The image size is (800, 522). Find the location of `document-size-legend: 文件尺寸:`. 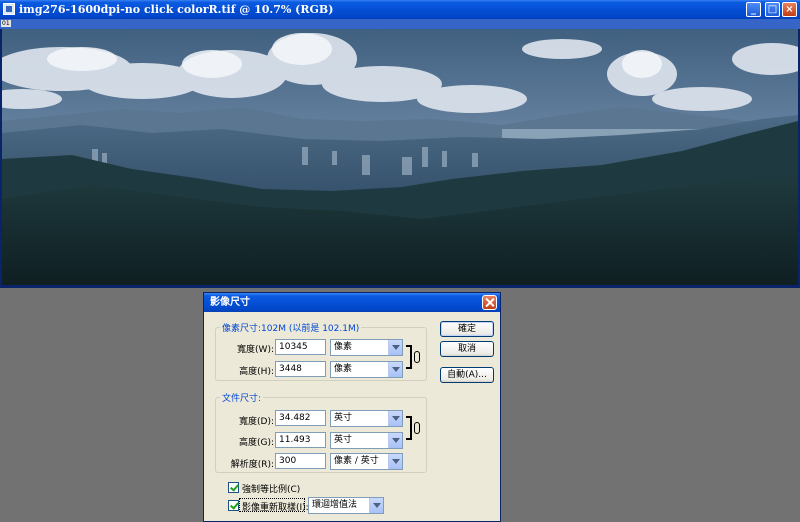

document-size-legend: 文件尺寸: is located at coordinates (242, 399).